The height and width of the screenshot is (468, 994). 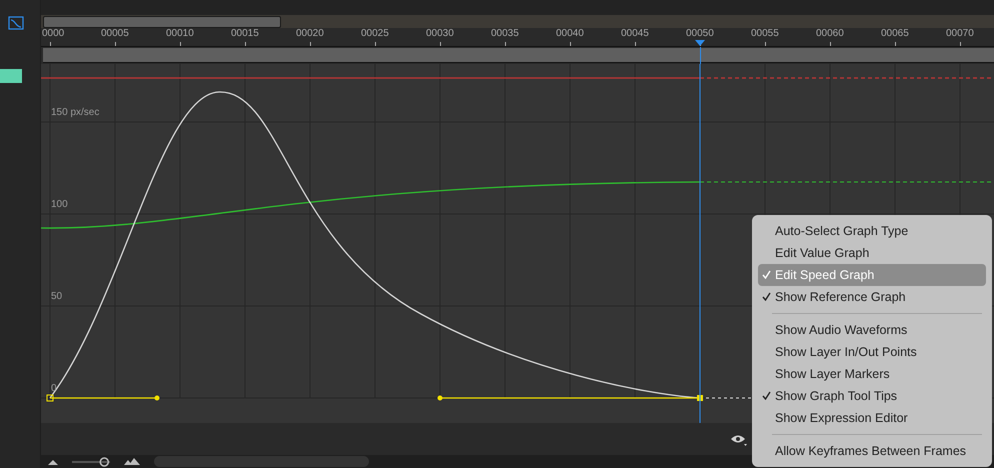 I want to click on layer-color-label, so click(x=11, y=76).